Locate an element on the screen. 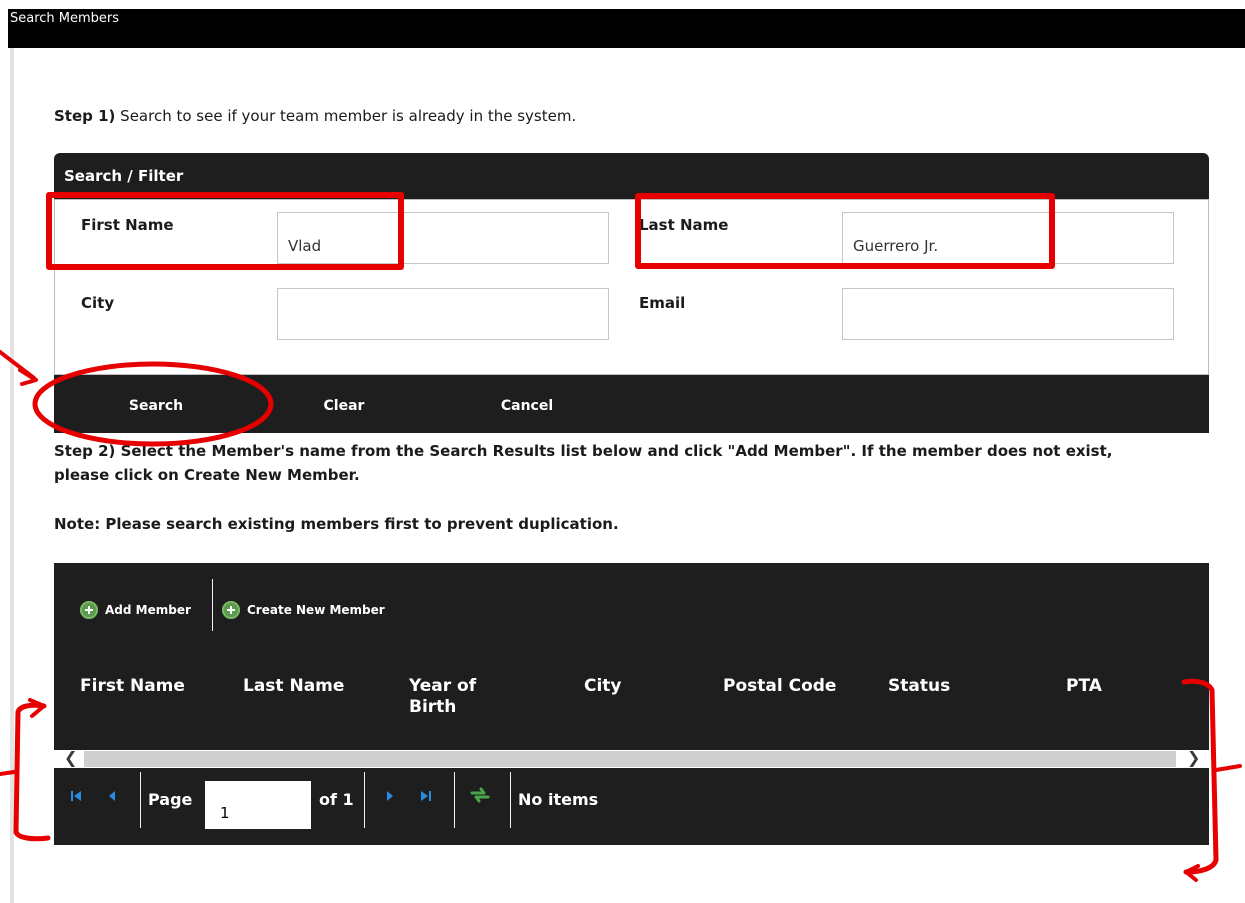 The height and width of the screenshot is (903, 1245). column-header-status: Status is located at coordinates (919, 686).